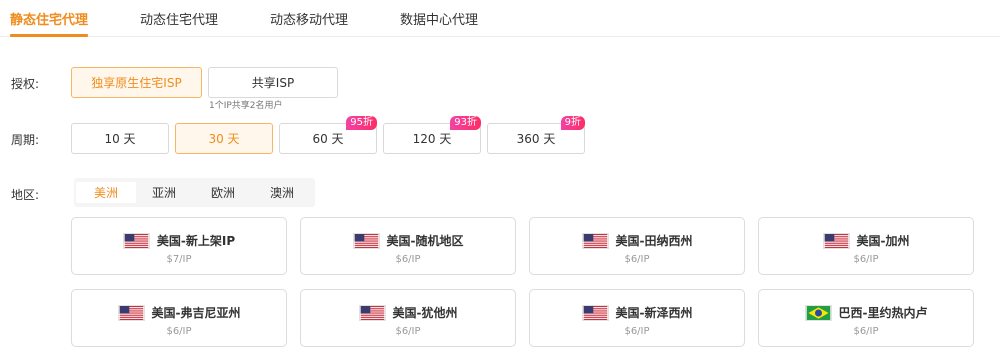 This screenshot has width=1000, height=361. I want to click on auth-option-label: 独享原生住宅ISP, so click(136, 83).